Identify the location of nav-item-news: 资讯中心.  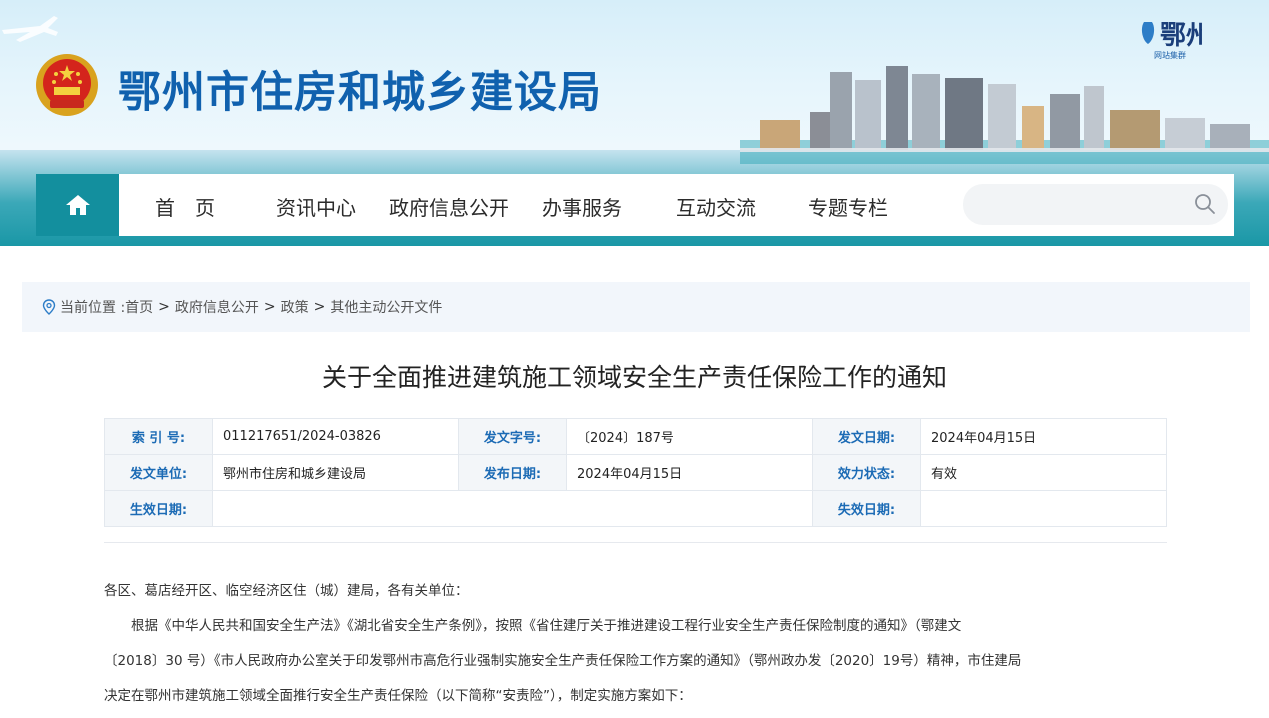
(316, 206).